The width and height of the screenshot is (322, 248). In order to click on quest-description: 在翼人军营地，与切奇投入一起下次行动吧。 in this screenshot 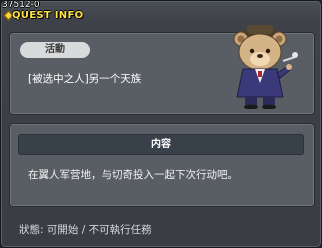, I will do `click(133, 175)`.